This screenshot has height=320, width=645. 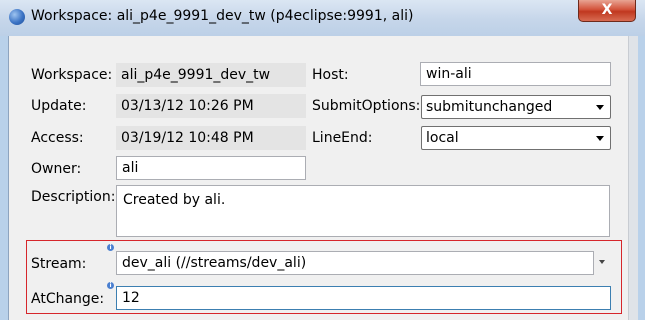 What do you see at coordinates (633, 178) in the screenshot?
I see `scrollbar-track` at bounding box center [633, 178].